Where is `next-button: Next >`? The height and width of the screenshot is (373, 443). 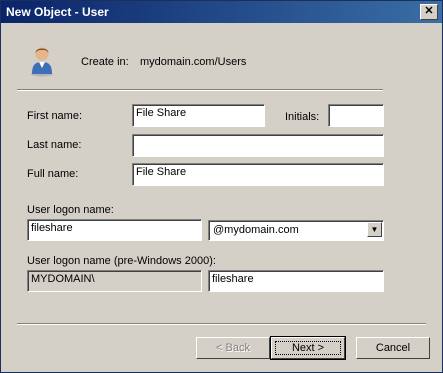
next-button: Next > is located at coordinates (308, 348).